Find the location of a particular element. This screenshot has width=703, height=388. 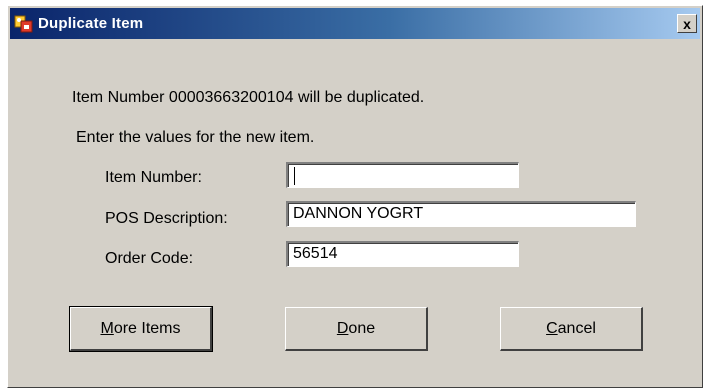

pos-description-value: DANNON YOGRT is located at coordinates (358, 213).